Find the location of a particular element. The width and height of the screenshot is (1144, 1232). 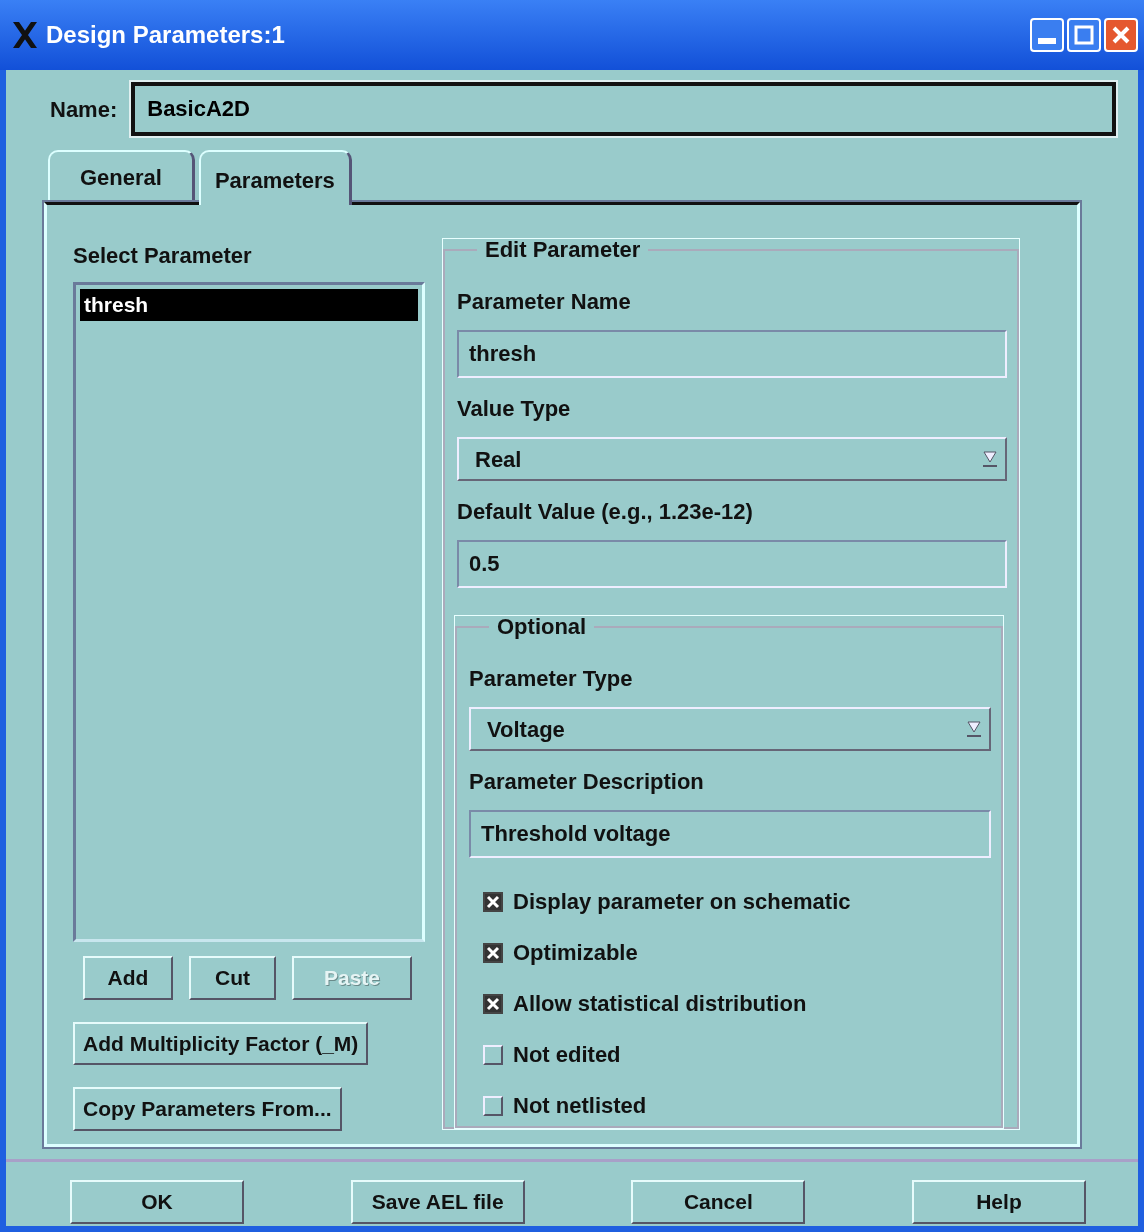

dialog-button: OK is located at coordinates (157, 1202).